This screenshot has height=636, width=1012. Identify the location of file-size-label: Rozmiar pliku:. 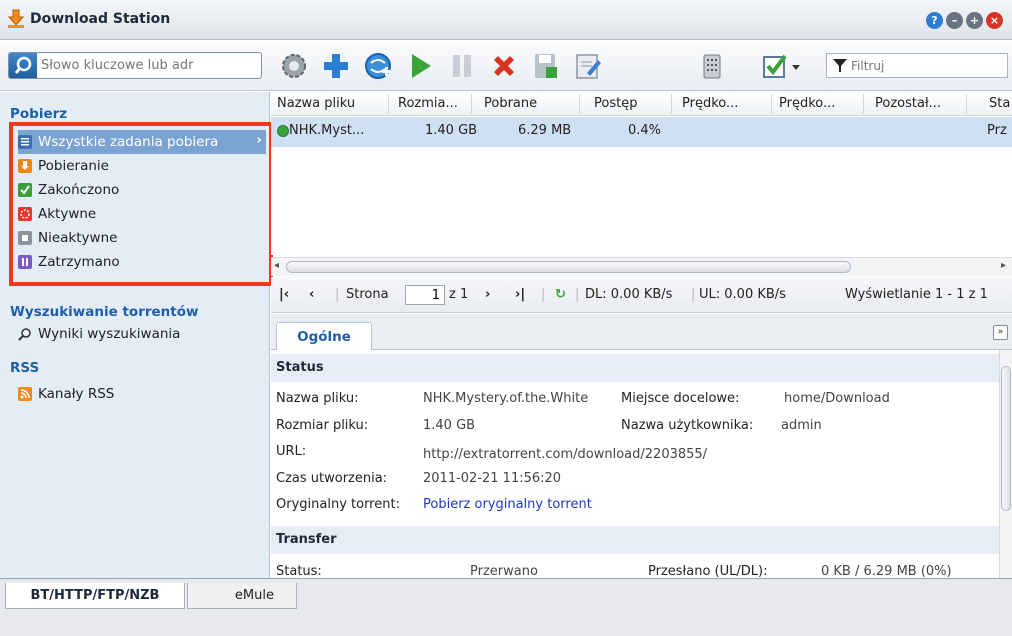
(322, 425).